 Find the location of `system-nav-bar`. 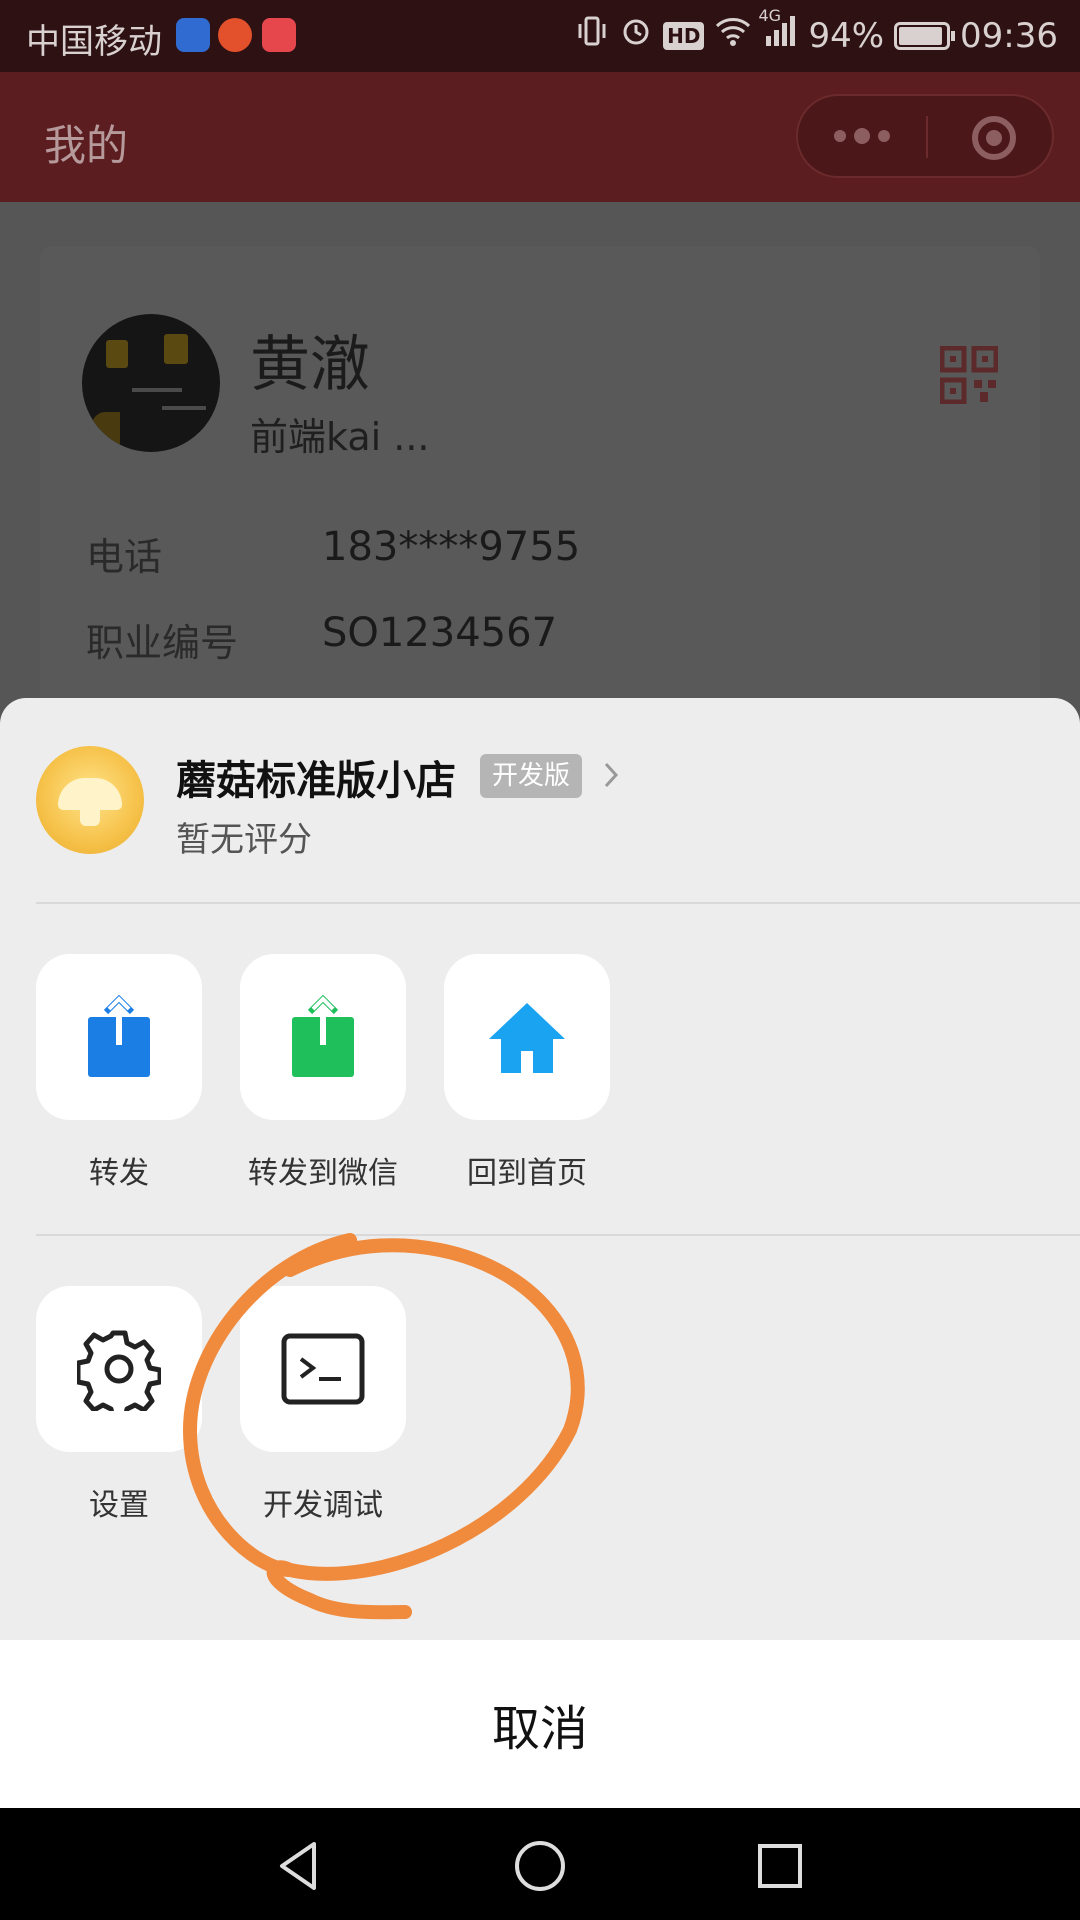

system-nav-bar is located at coordinates (540, 1864).